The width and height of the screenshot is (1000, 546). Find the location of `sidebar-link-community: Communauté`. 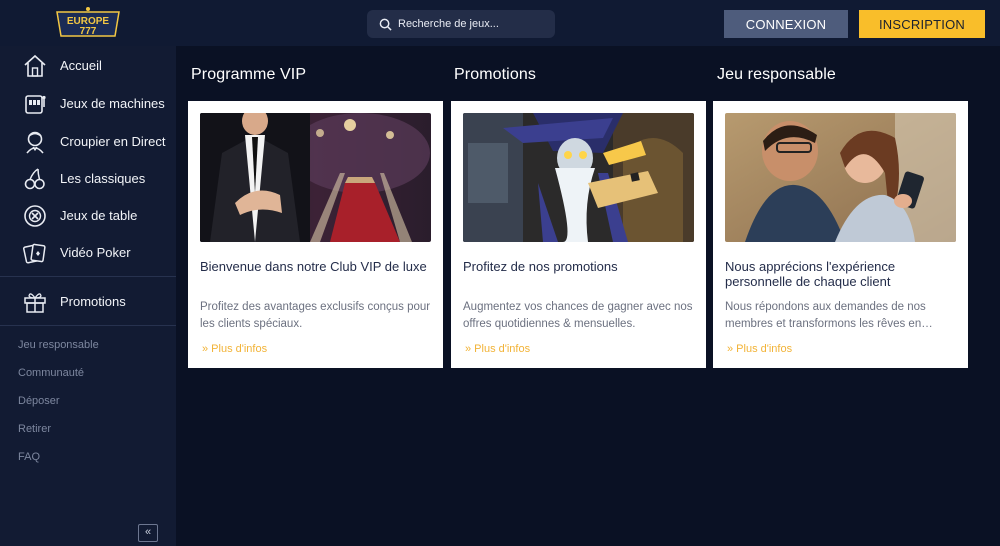

sidebar-link-community: Communauté is located at coordinates (51, 373).